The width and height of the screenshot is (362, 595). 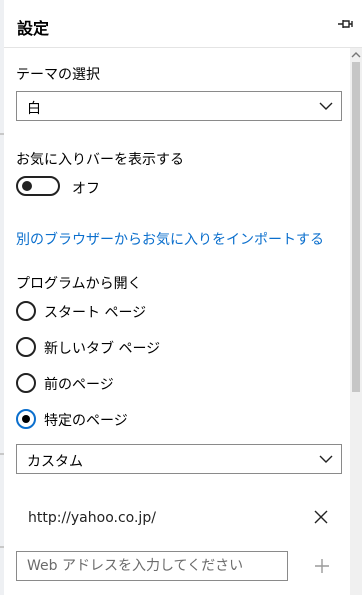 What do you see at coordinates (26, 419) in the screenshot?
I see `radio-specific-page` at bounding box center [26, 419].